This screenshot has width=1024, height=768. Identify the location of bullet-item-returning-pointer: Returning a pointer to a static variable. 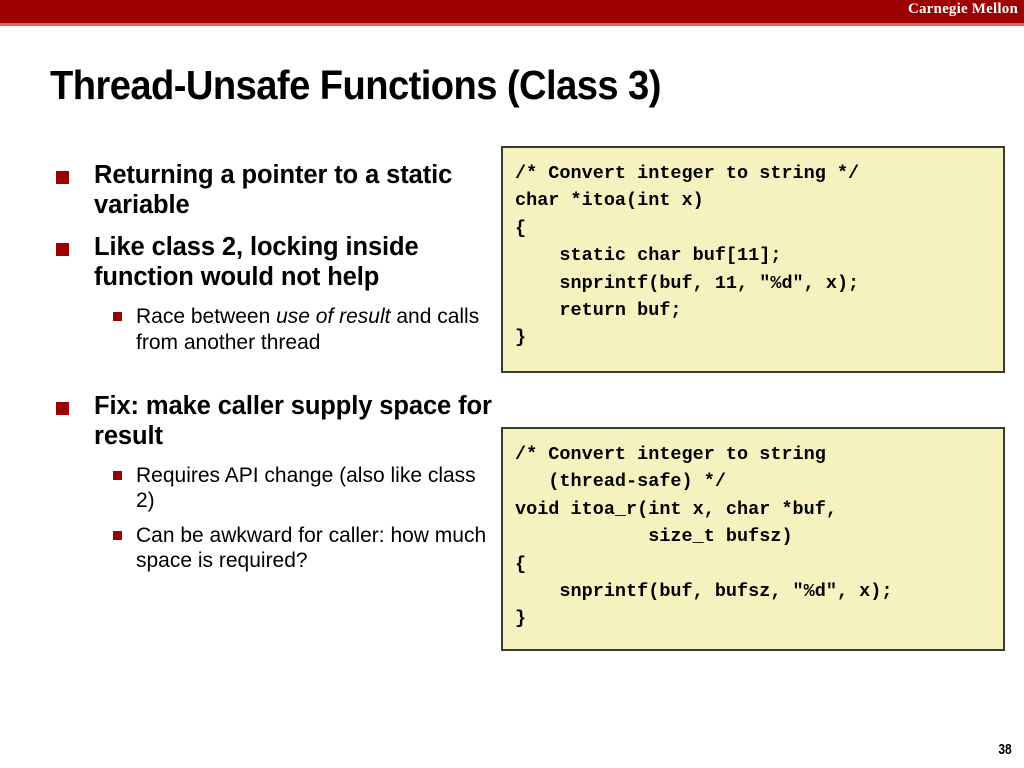
(272, 190).